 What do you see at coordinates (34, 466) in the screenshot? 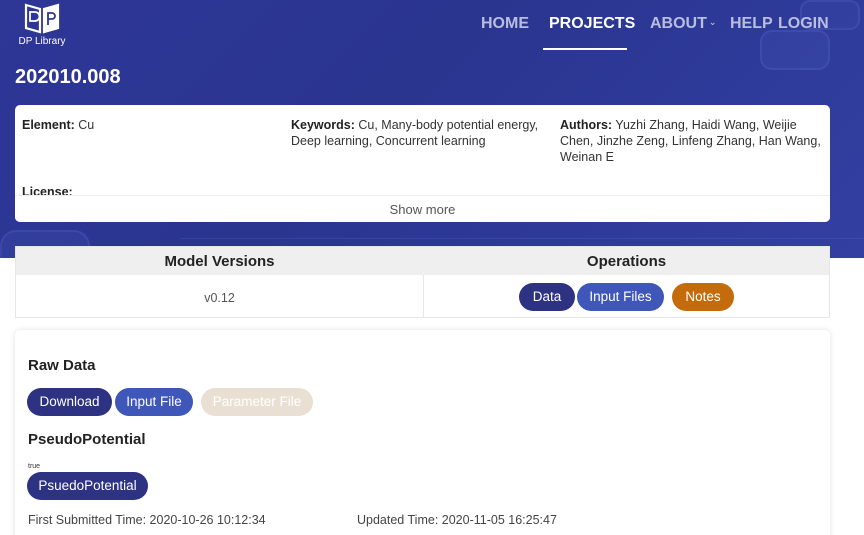
I see `pseudopotential-flag: true` at bounding box center [34, 466].